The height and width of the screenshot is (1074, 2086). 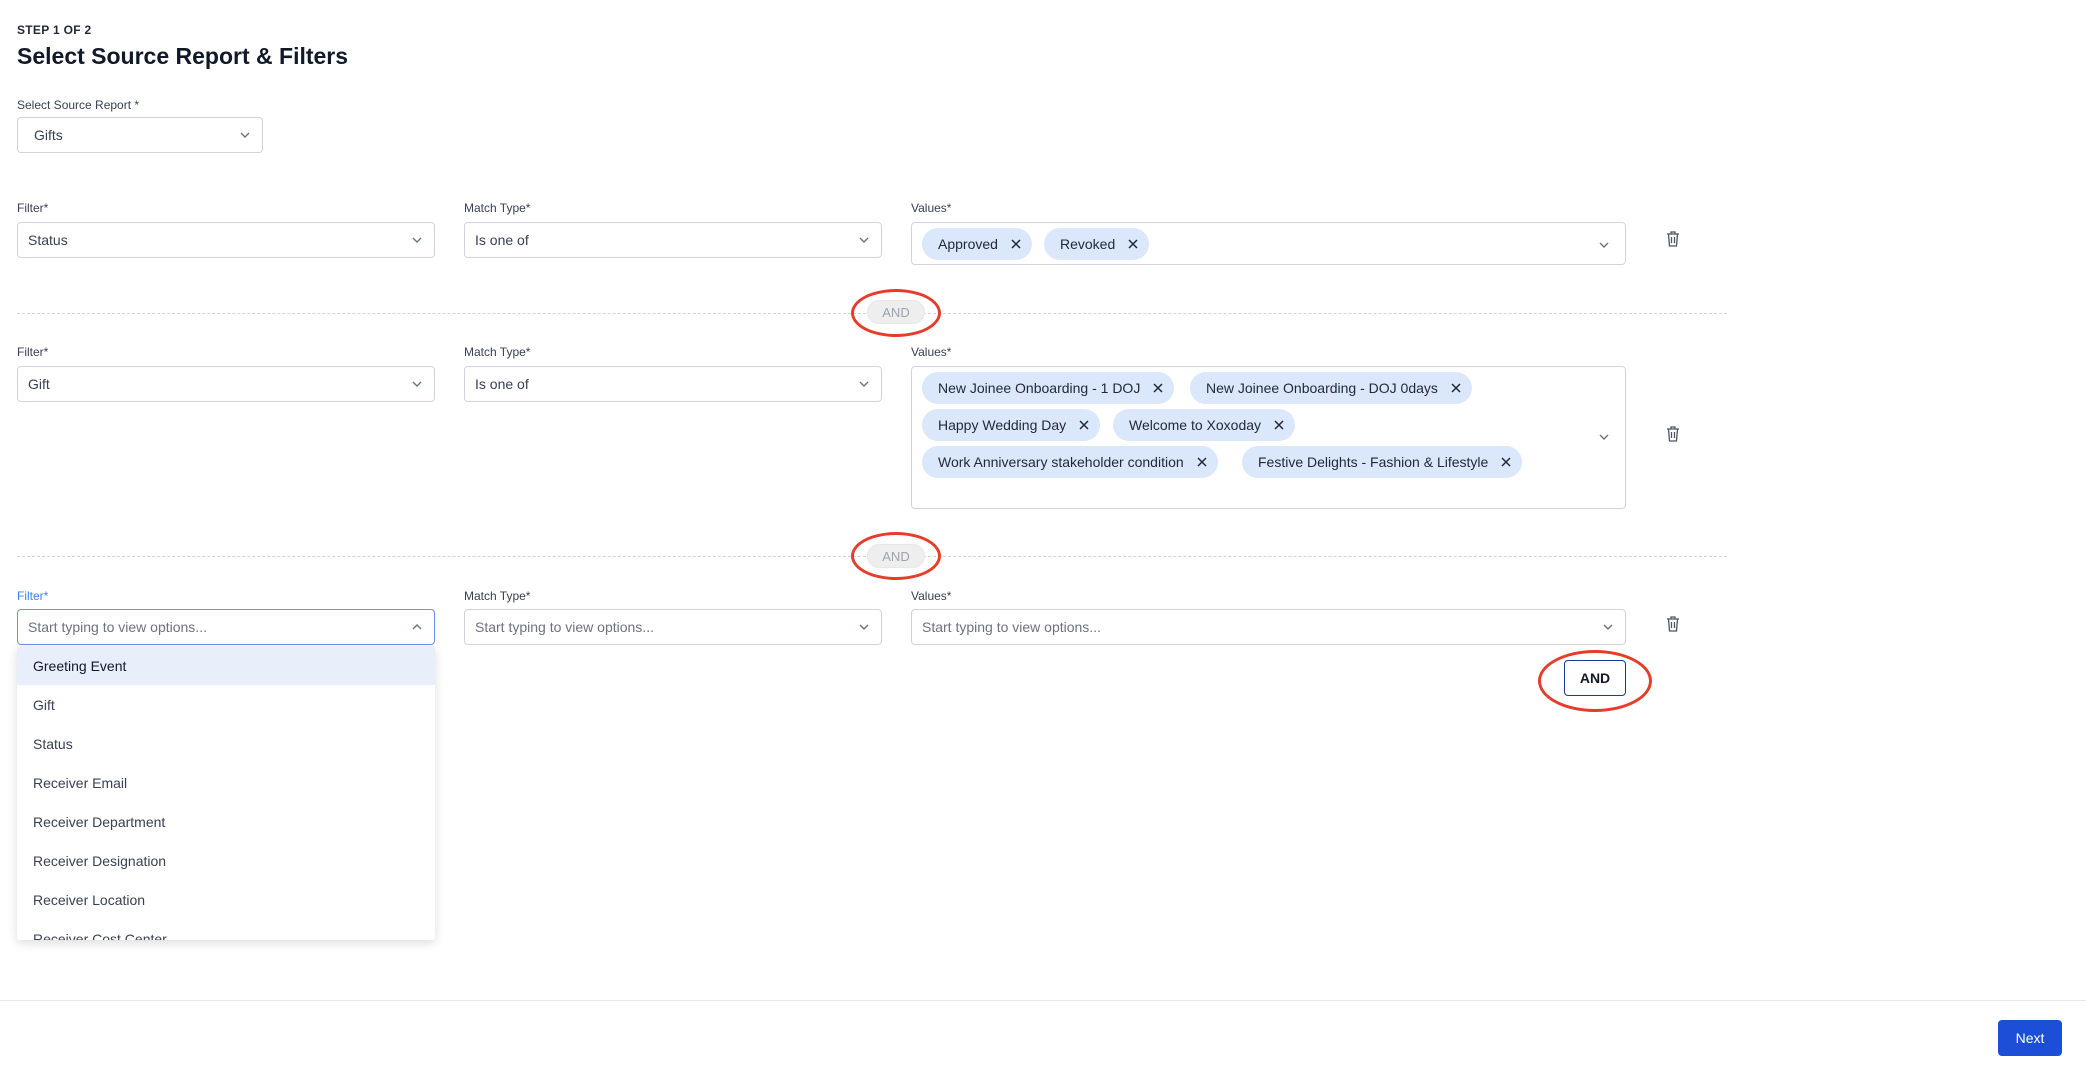 I want to click on source-report-select: Gifts, so click(x=140, y=135).